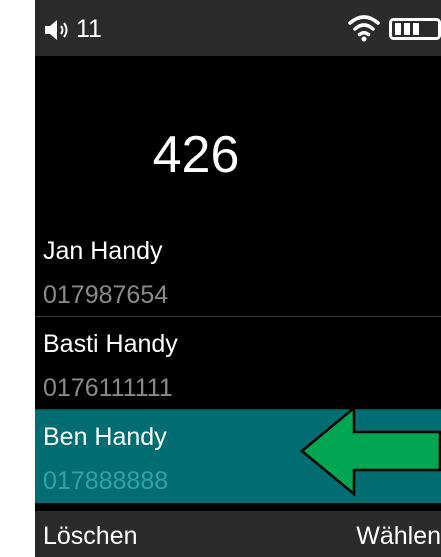  Describe the element at coordinates (110, 344) in the screenshot. I see `contact-name: Basti Handy` at that location.